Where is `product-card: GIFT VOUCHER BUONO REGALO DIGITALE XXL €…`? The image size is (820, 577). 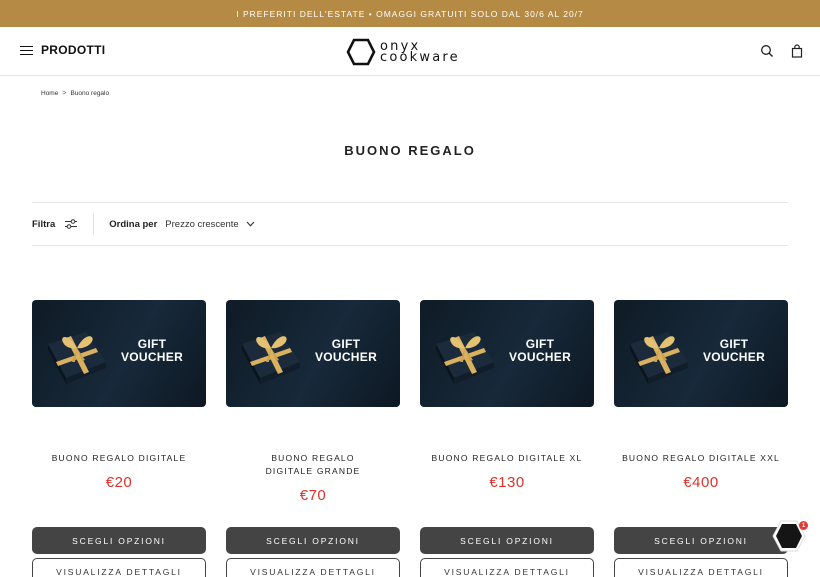 product-card: GIFT VOUCHER BUONO REGALO DIGITALE XXL €… is located at coordinates (701, 438).